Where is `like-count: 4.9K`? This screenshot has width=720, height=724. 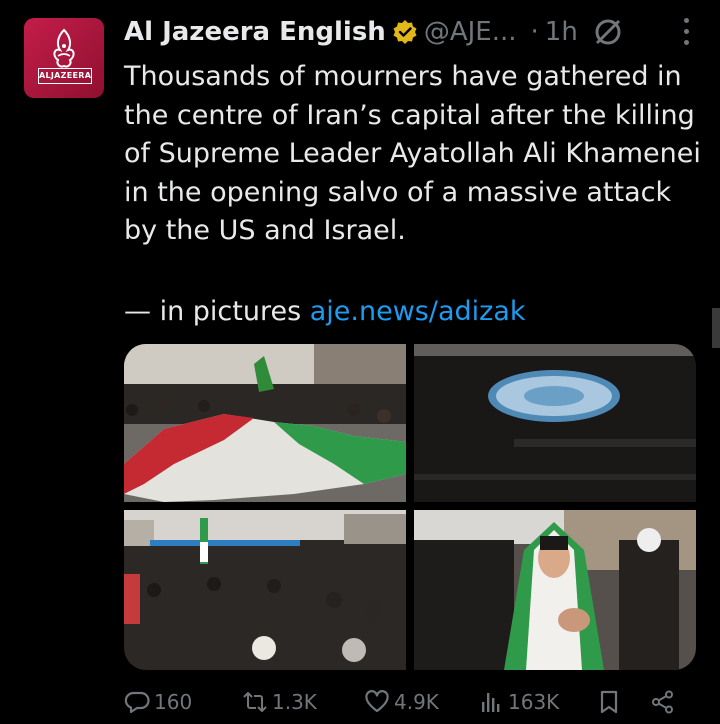
like-count: 4.9K is located at coordinates (416, 702).